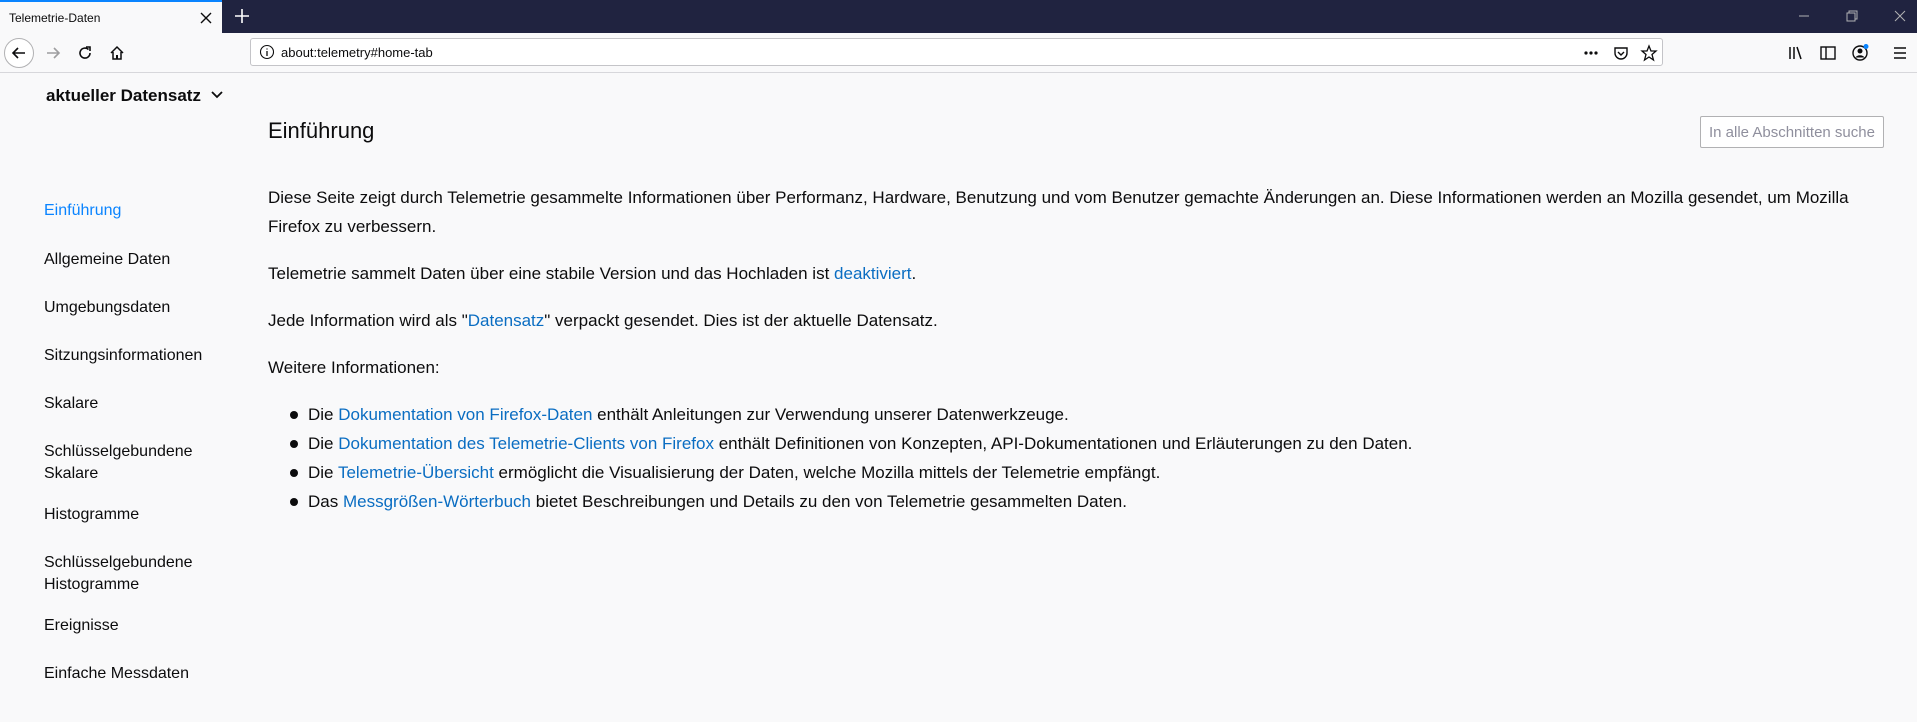  Describe the element at coordinates (124, 463) in the screenshot. I see `sidebar-item-schluesselgebundene-skalare: Schlüsselgebundene Skalare` at that location.